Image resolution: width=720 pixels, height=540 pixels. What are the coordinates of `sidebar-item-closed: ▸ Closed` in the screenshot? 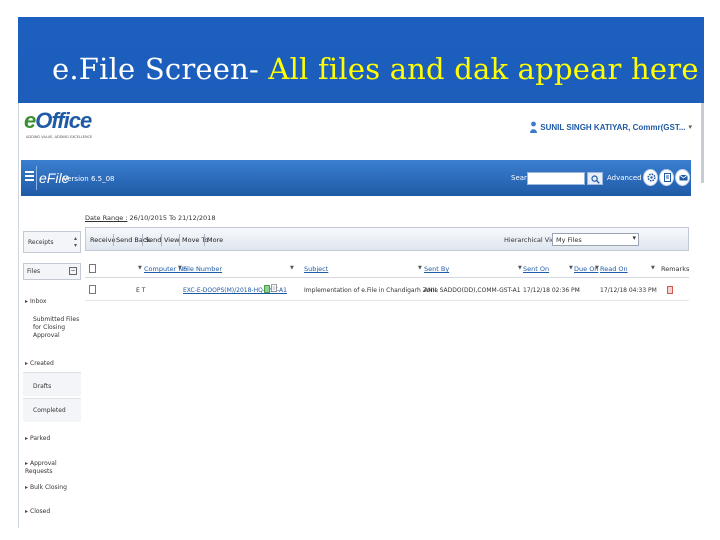 It's located at (53, 512).